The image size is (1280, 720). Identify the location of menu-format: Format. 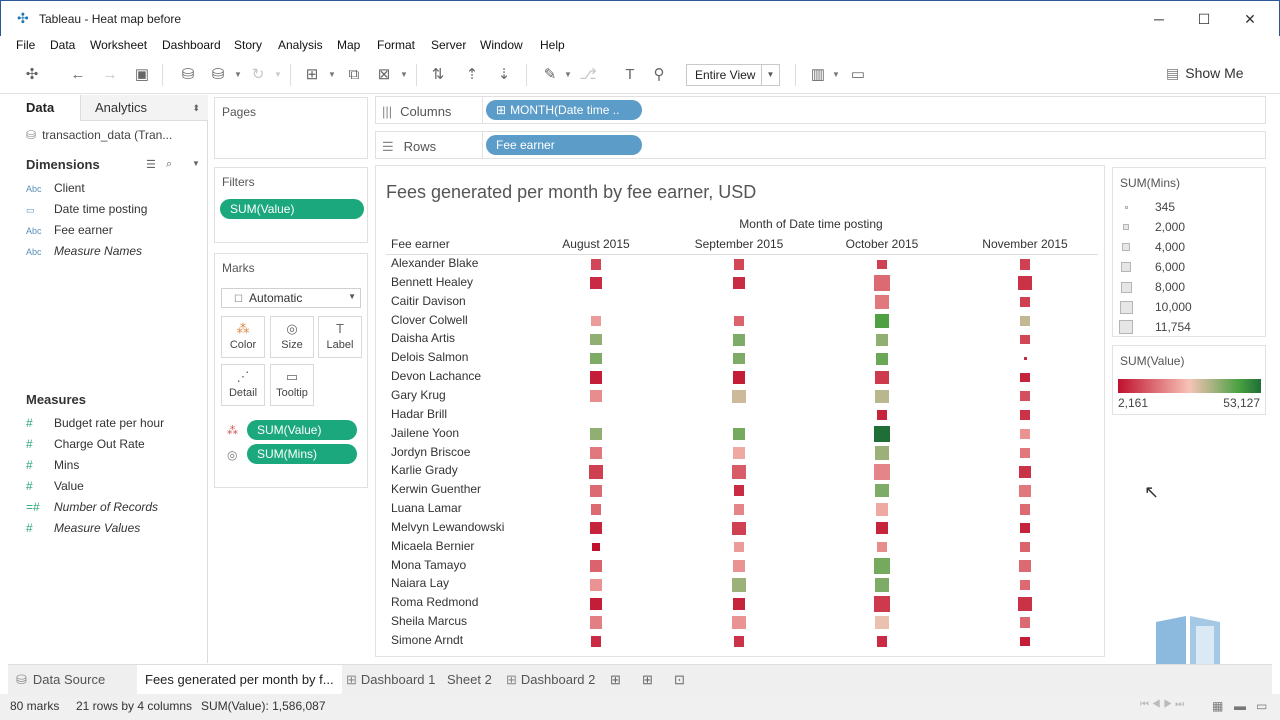
(396, 45).